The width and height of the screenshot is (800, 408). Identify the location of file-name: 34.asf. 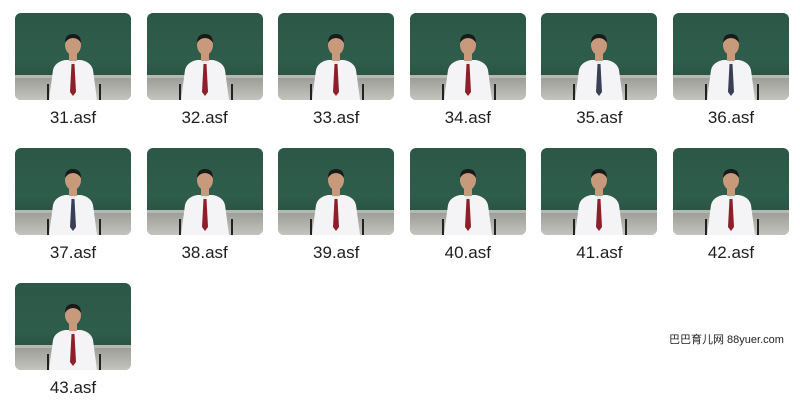
(468, 118).